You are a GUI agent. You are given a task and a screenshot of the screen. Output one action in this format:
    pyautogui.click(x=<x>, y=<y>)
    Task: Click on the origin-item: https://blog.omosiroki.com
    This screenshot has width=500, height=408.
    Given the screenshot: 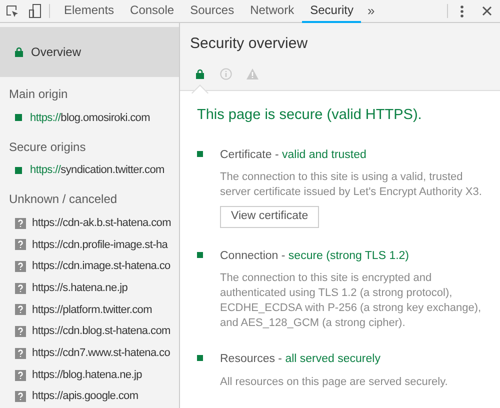 What is the action you would take?
    pyautogui.click(x=89, y=118)
    